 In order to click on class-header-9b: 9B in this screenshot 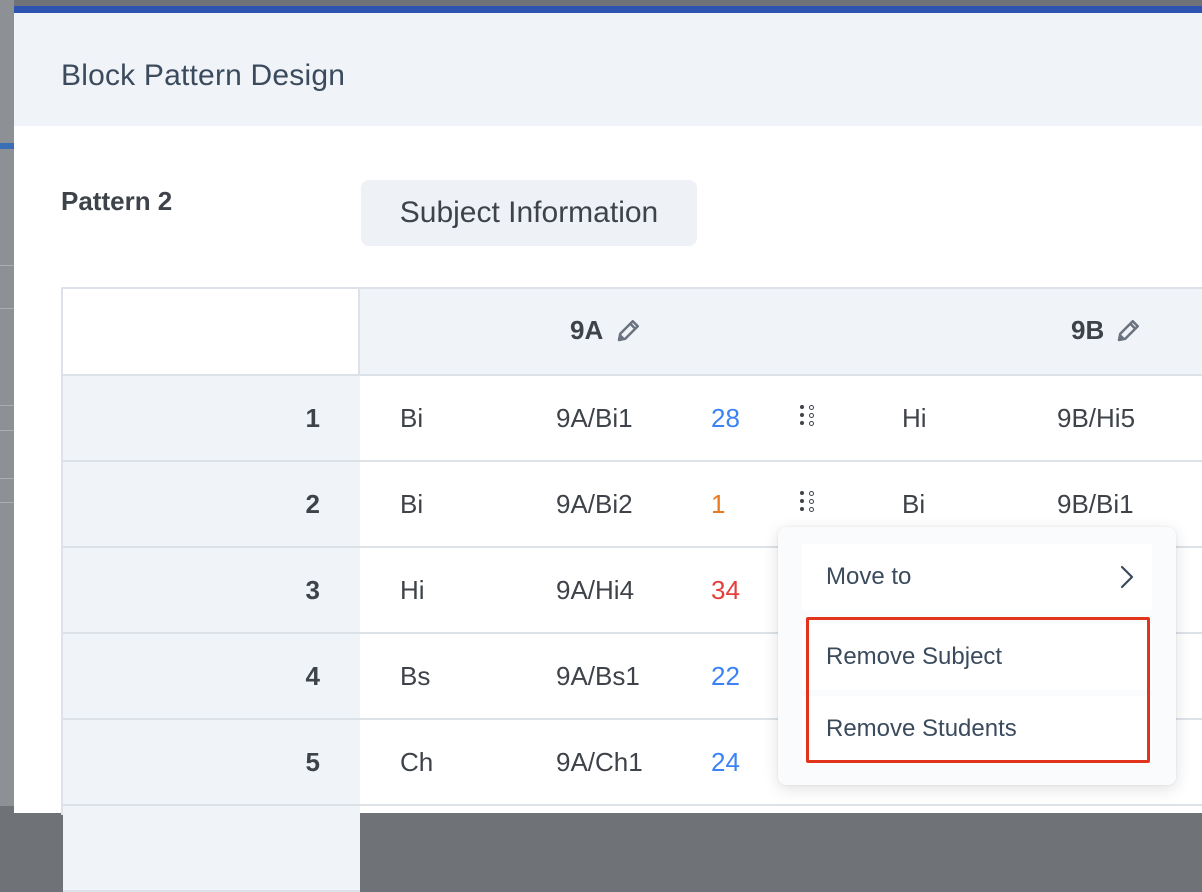, I will do `click(1088, 330)`.